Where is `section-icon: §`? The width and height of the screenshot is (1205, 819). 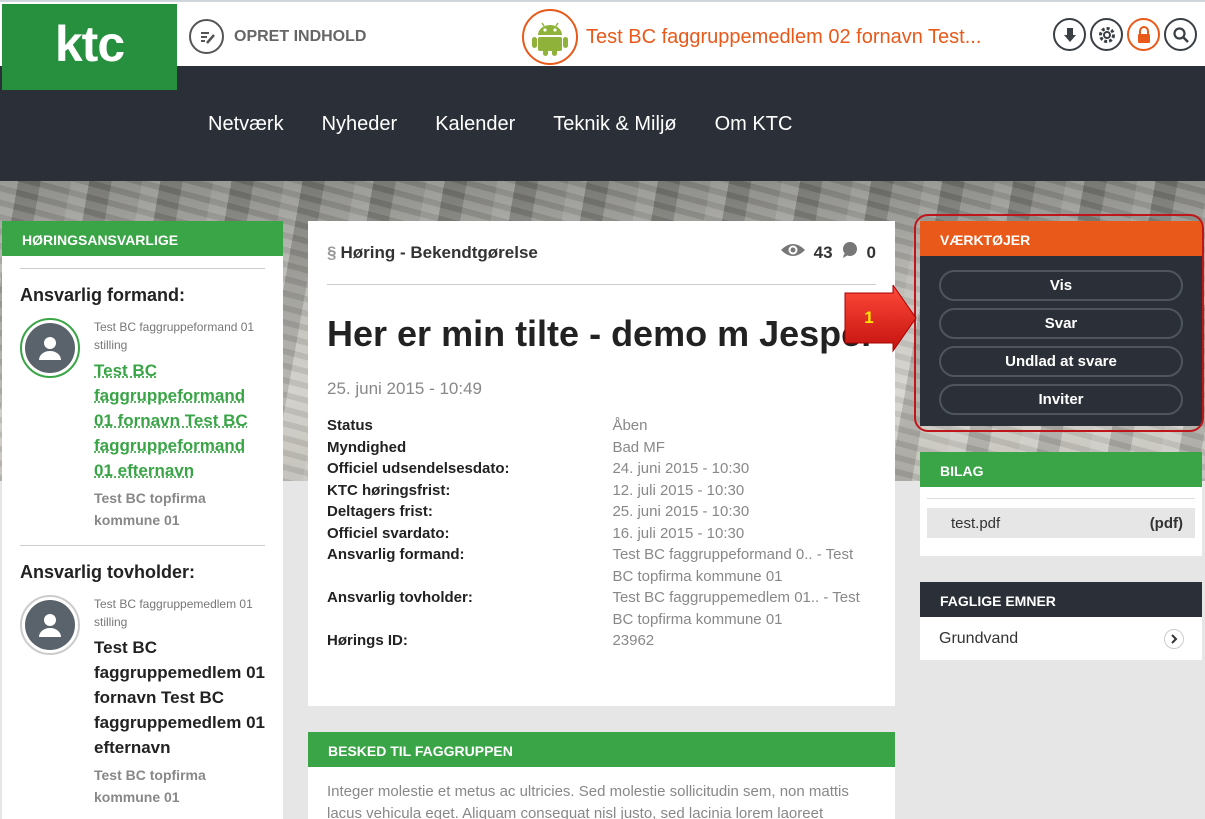
section-icon: § is located at coordinates (331, 252).